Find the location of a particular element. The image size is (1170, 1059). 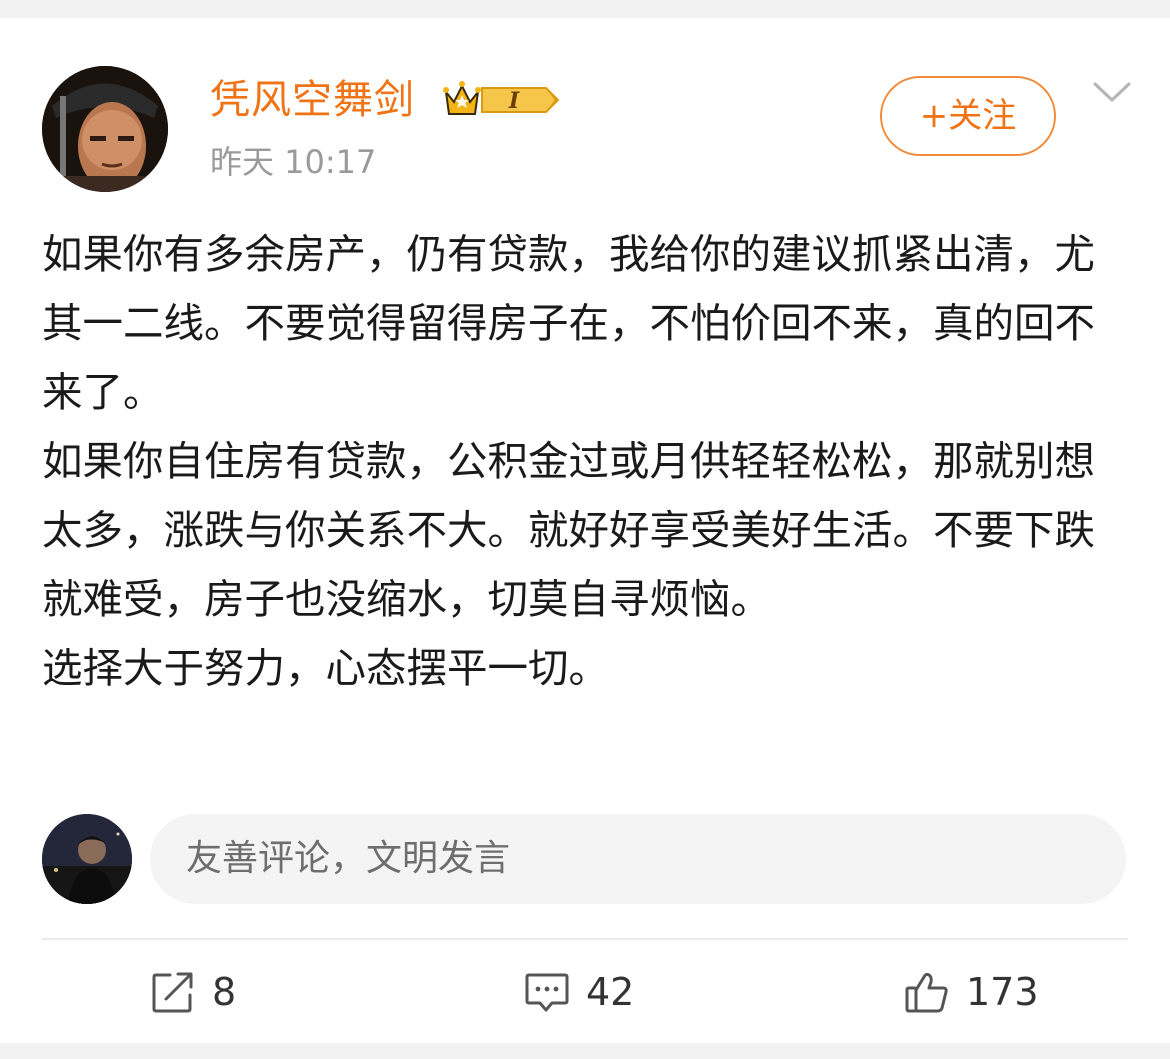

comment-count: 42 is located at coordinates (610, 992).